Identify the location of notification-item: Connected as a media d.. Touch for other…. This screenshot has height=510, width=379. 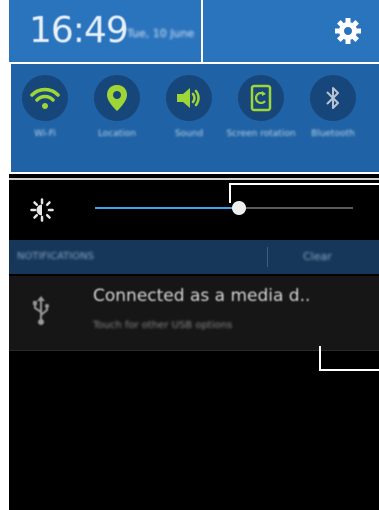
(194, 313).